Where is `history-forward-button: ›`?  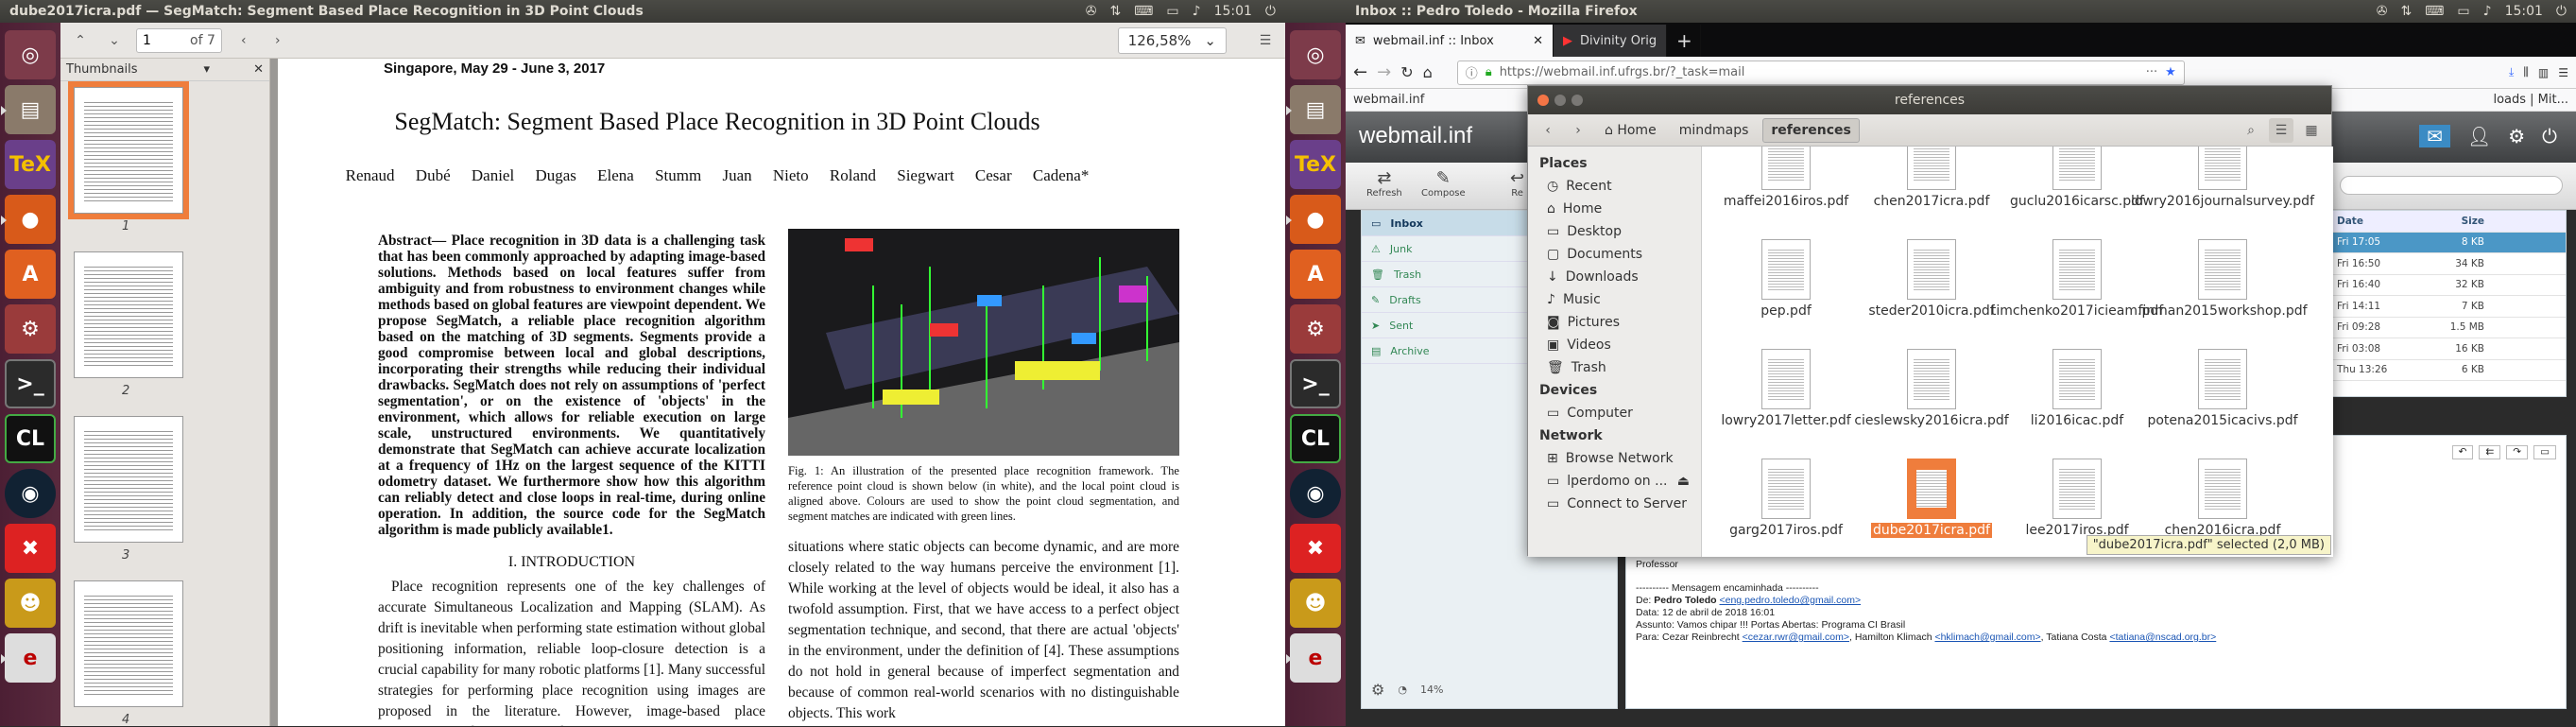
history-forward-button: › is located at coordinates (278, 41).